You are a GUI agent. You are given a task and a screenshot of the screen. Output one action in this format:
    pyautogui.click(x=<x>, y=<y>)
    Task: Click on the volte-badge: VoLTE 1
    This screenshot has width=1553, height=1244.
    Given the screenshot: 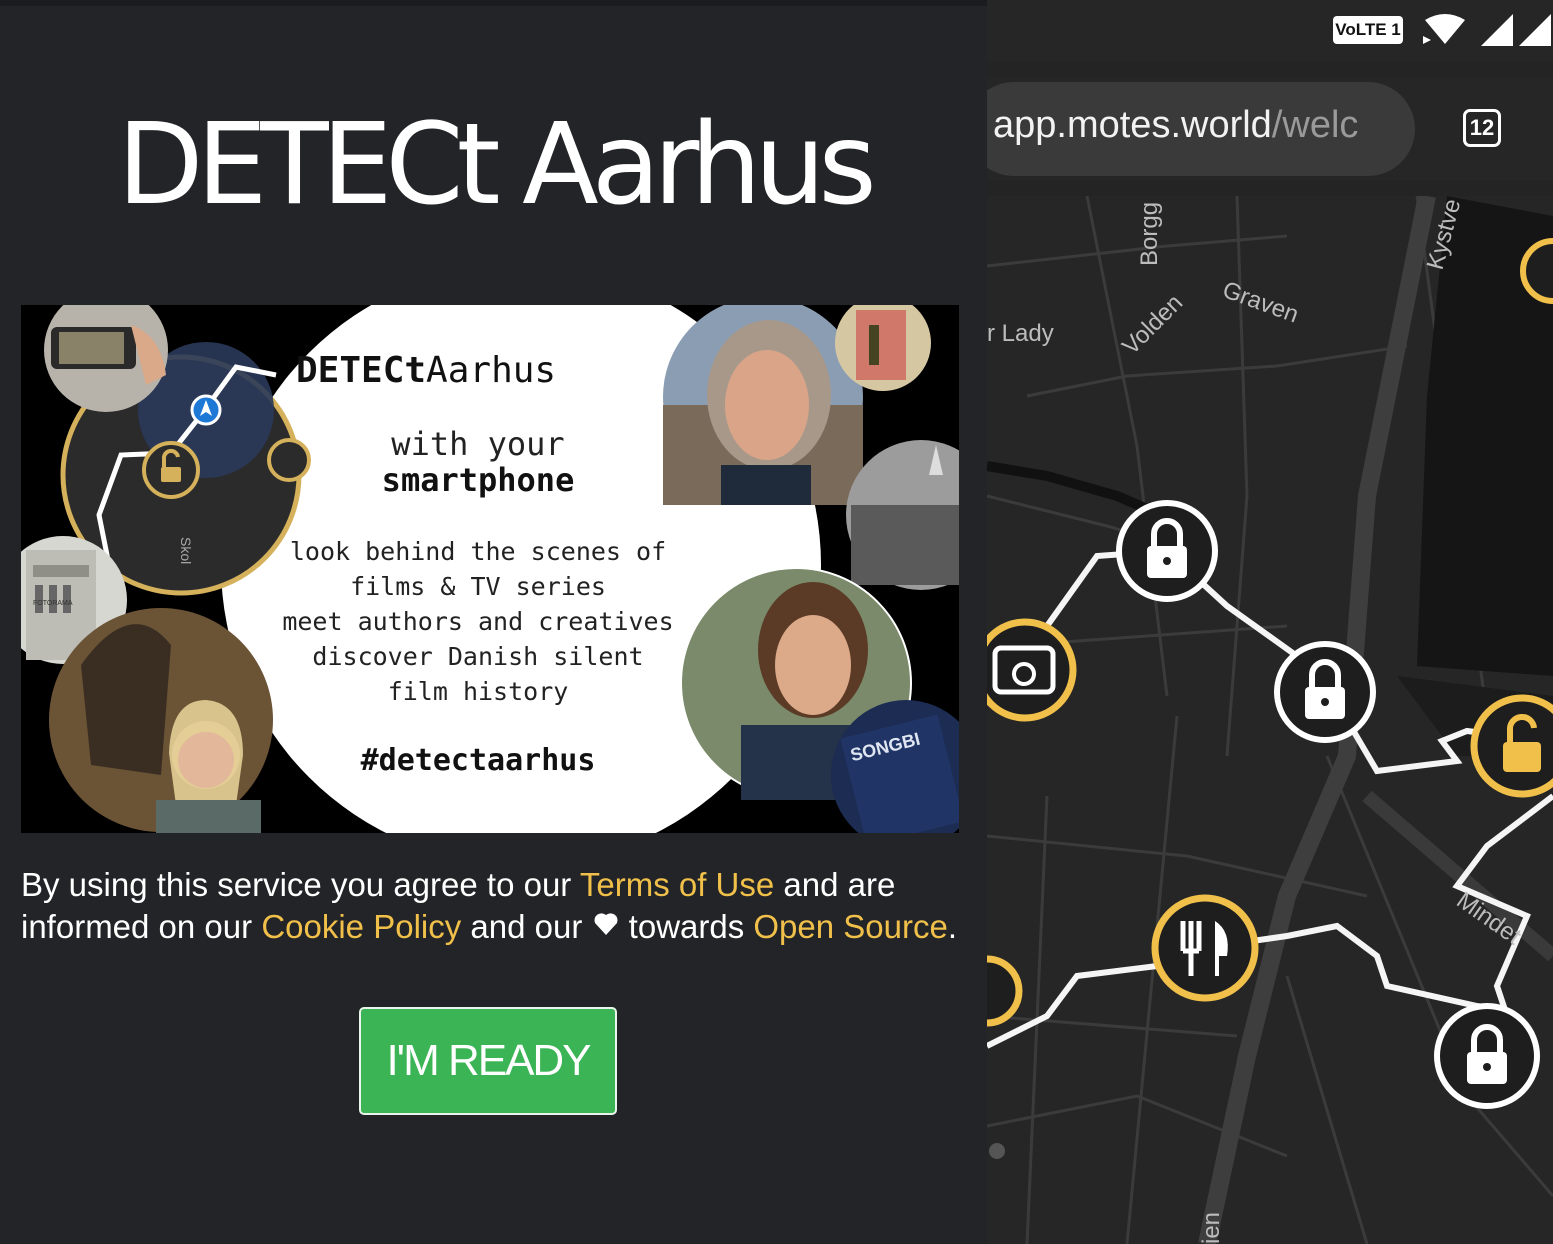 What is the action you would take?
    pyautogui.click(x=1368, y=30)
    